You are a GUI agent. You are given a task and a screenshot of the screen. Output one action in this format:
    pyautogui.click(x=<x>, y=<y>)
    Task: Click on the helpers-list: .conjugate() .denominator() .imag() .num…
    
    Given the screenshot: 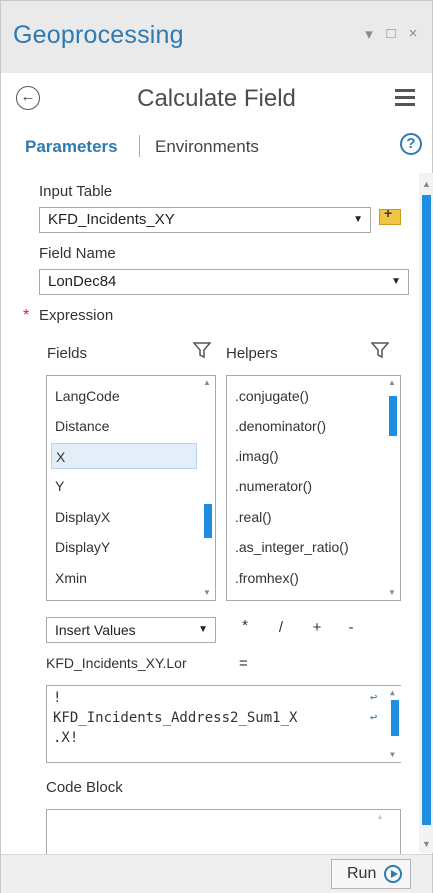 What is the action you would take?
    pyautogui.click(x=313, y=488)
    